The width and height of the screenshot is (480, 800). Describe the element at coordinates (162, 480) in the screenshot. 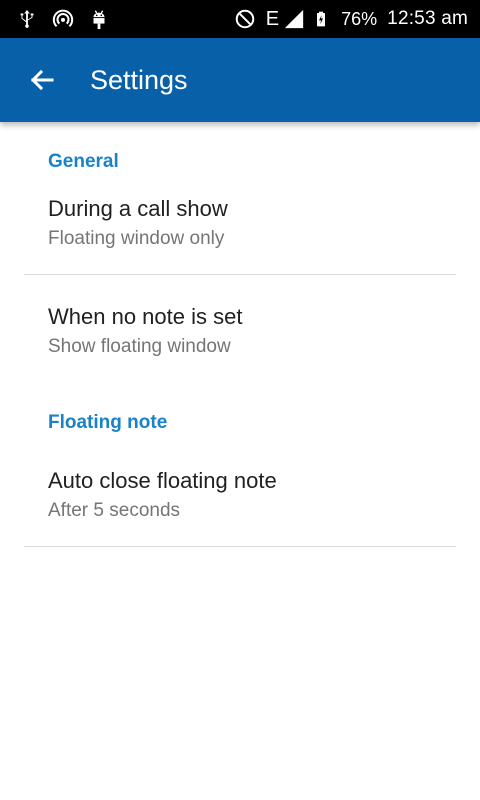

I see `pref-title: Auto close floating note` at that location.